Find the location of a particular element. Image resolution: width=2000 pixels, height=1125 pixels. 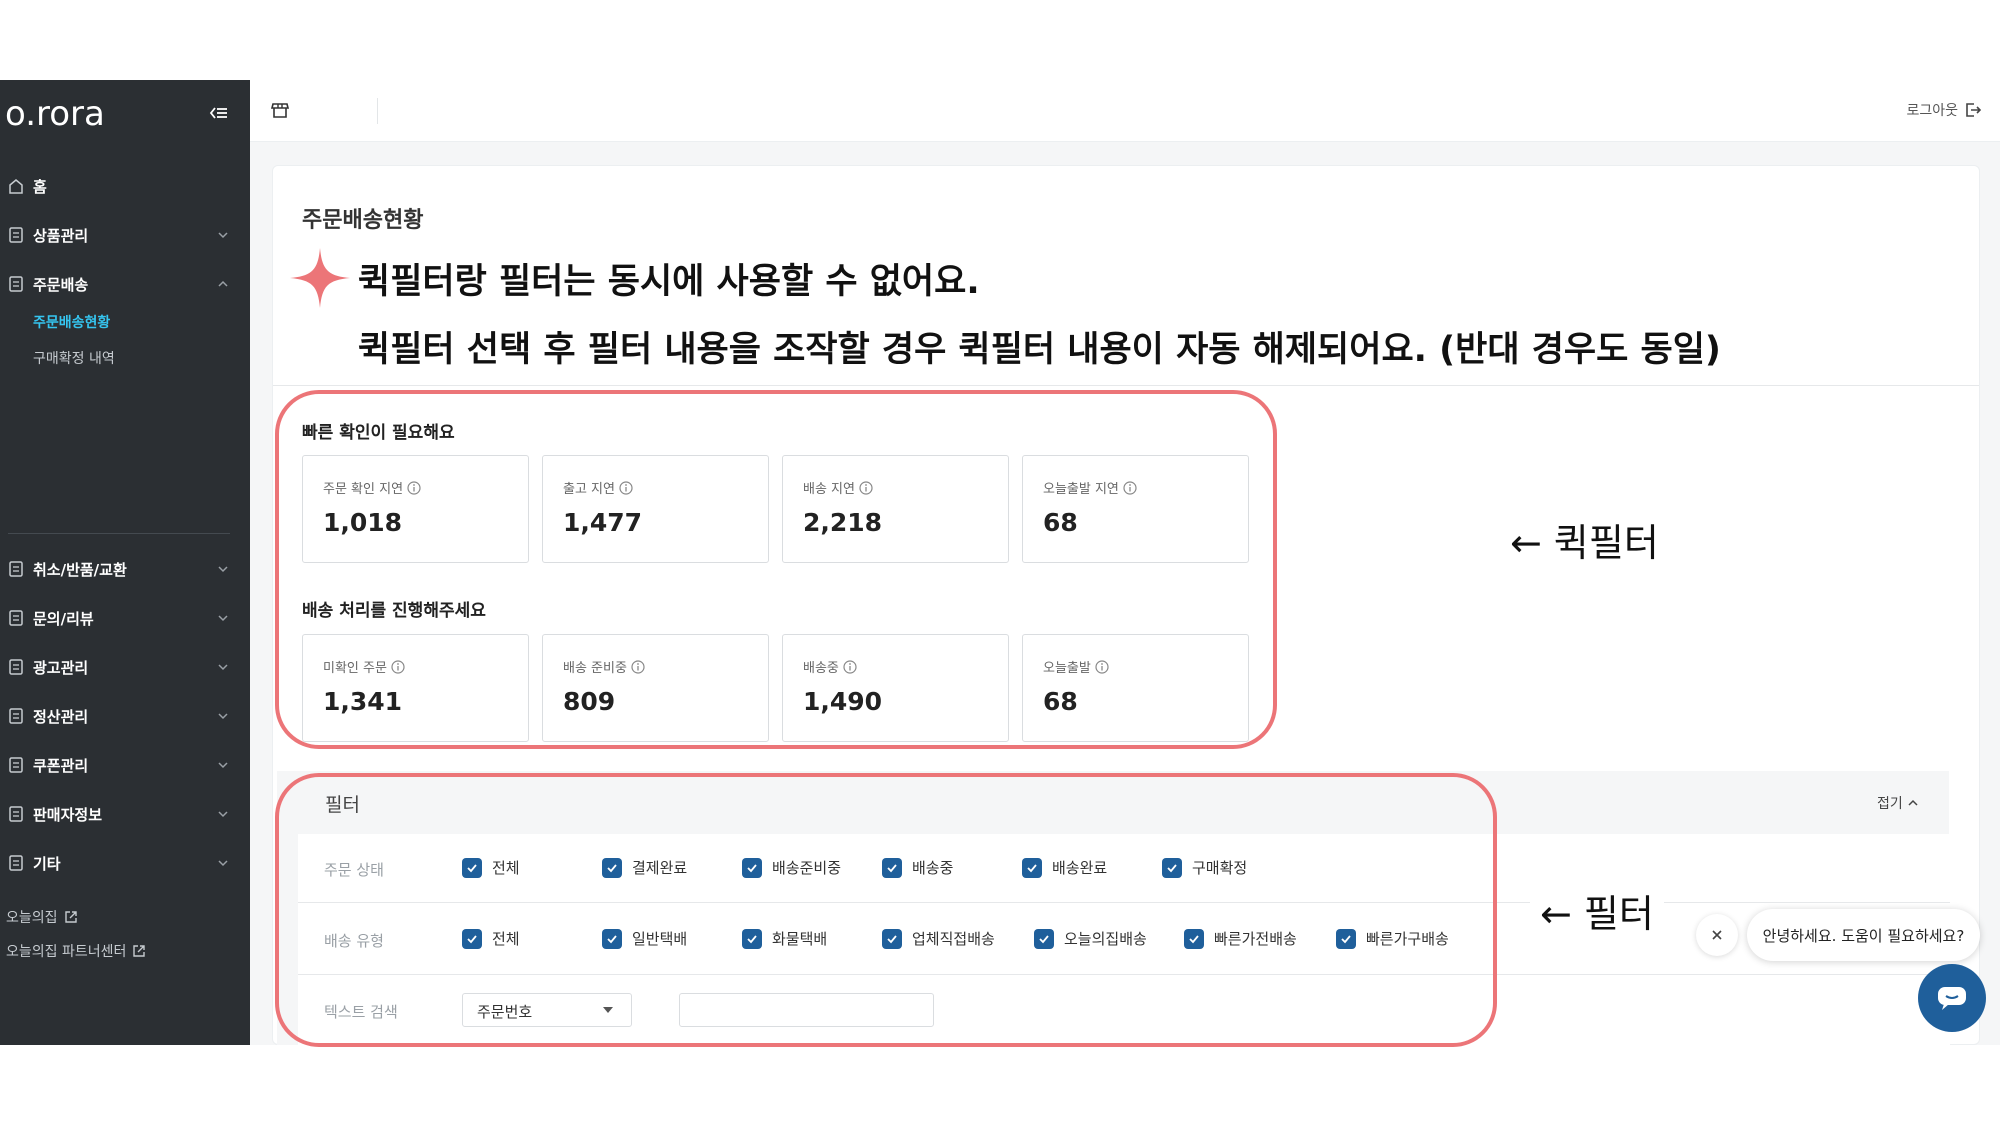

link-partner-center: 오늘의집 파트너센터 is located at coordinates (76, 951).